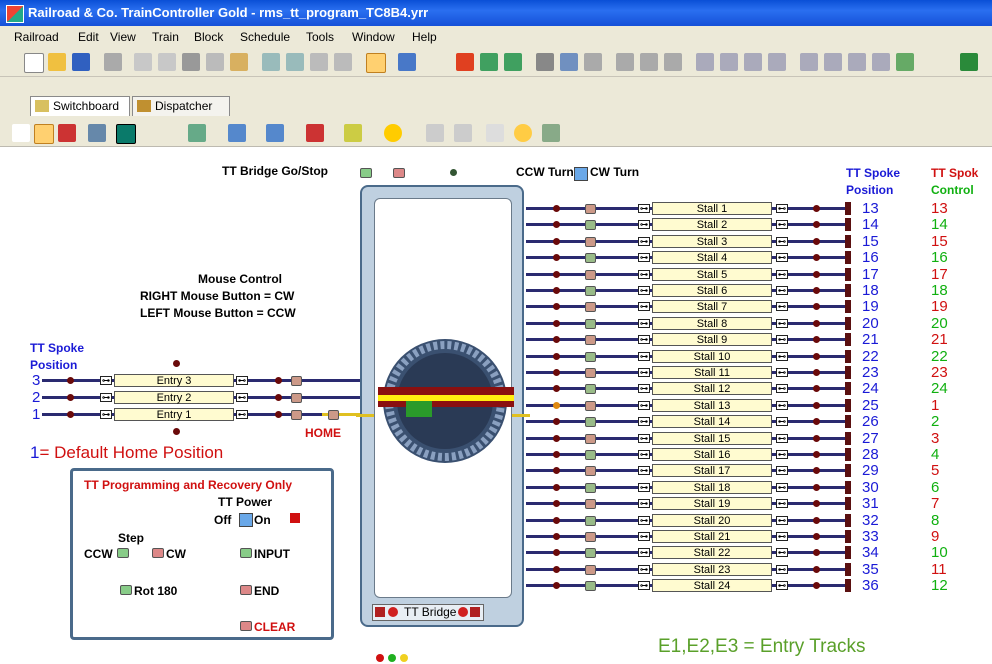 Image resolution: width=992 pixels, height=664 pixels. I want to click on stall-block: Stall 16, so click(712, 454).